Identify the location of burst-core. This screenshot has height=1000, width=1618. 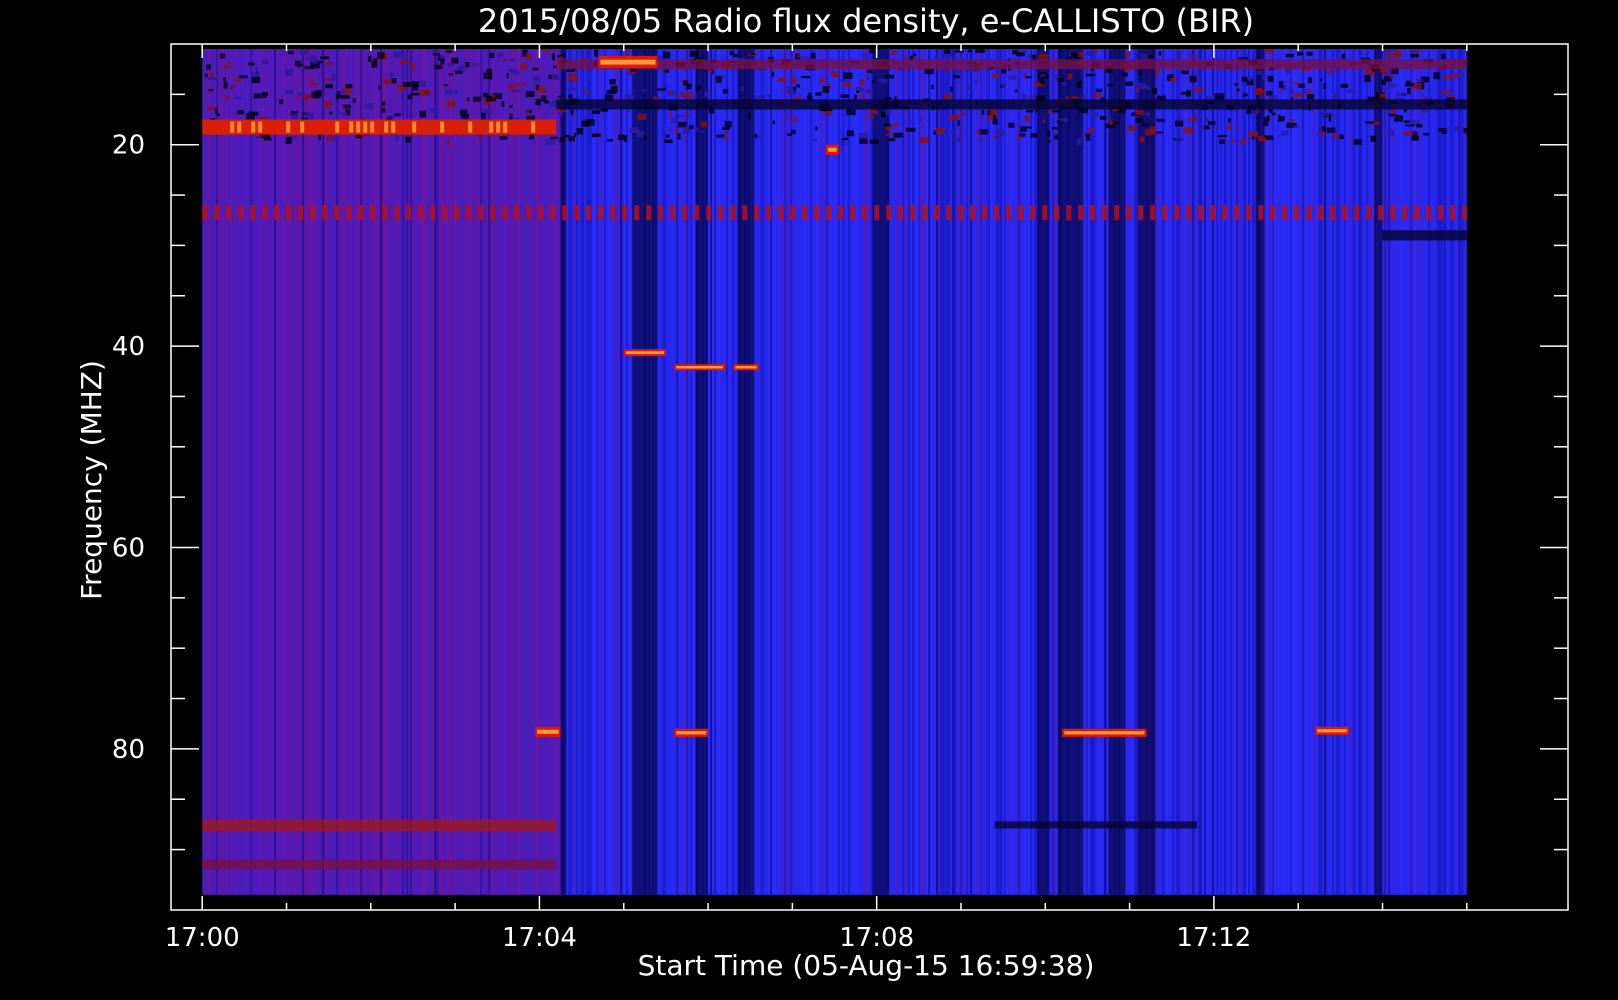
(548, 731).